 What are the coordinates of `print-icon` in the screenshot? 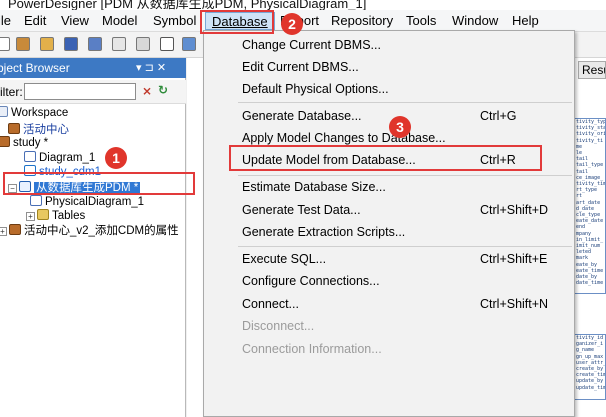 It's located at (143, 44).